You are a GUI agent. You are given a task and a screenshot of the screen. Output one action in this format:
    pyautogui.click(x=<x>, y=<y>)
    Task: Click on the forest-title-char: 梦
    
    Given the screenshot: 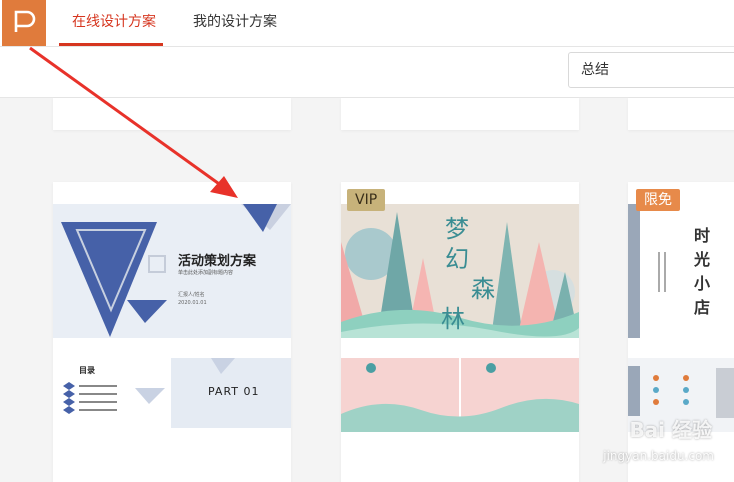 What is the action you would take?
    pyautogui.click(x=457, y=229)
    